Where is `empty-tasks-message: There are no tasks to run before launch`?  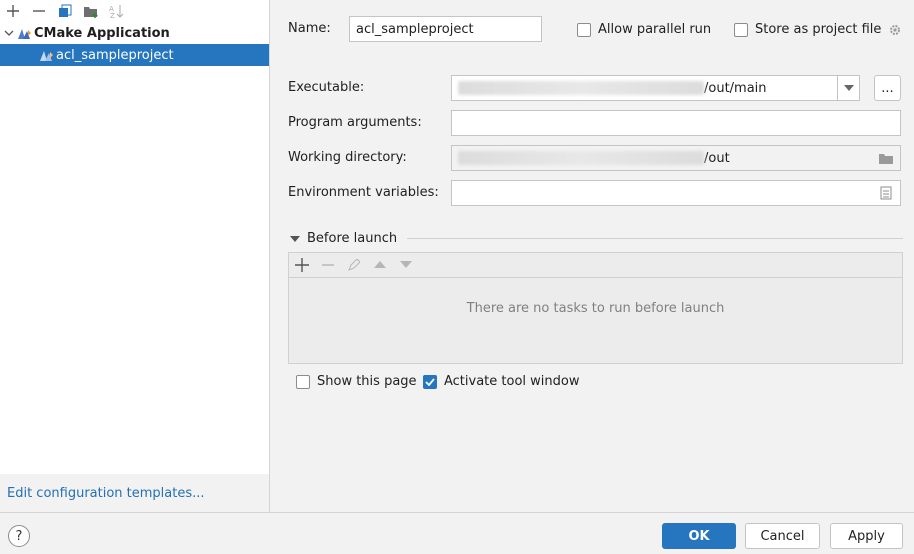
empty-tasks-message: There are no tasks to run before launch is located at coordinates (595, 308).